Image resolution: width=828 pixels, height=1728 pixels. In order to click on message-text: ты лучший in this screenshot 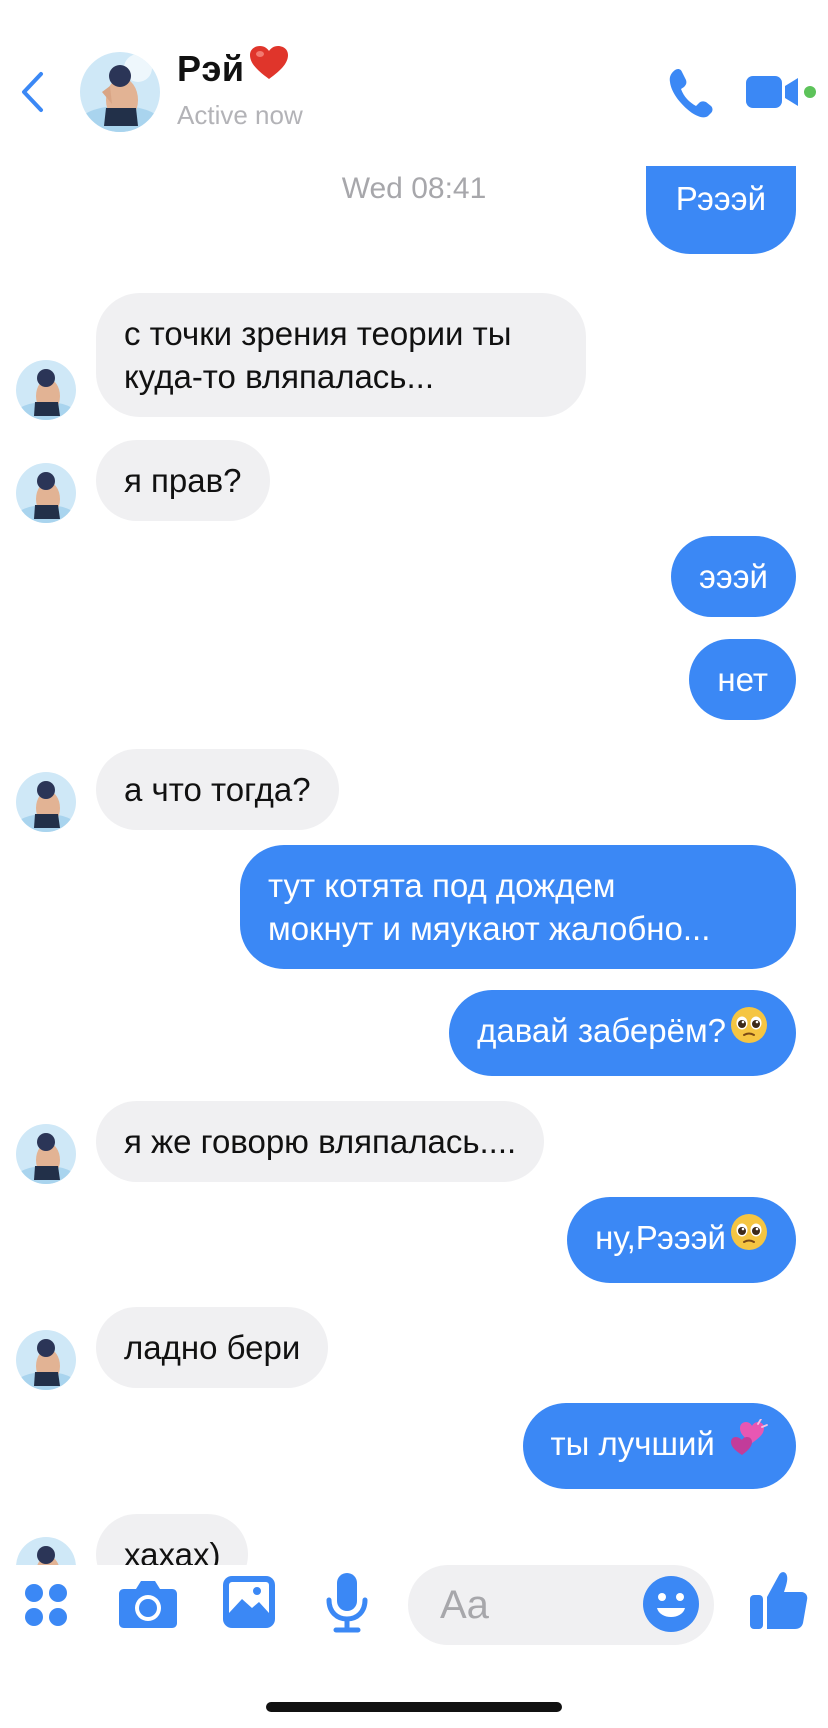, I will do `click(637, 1443)`.